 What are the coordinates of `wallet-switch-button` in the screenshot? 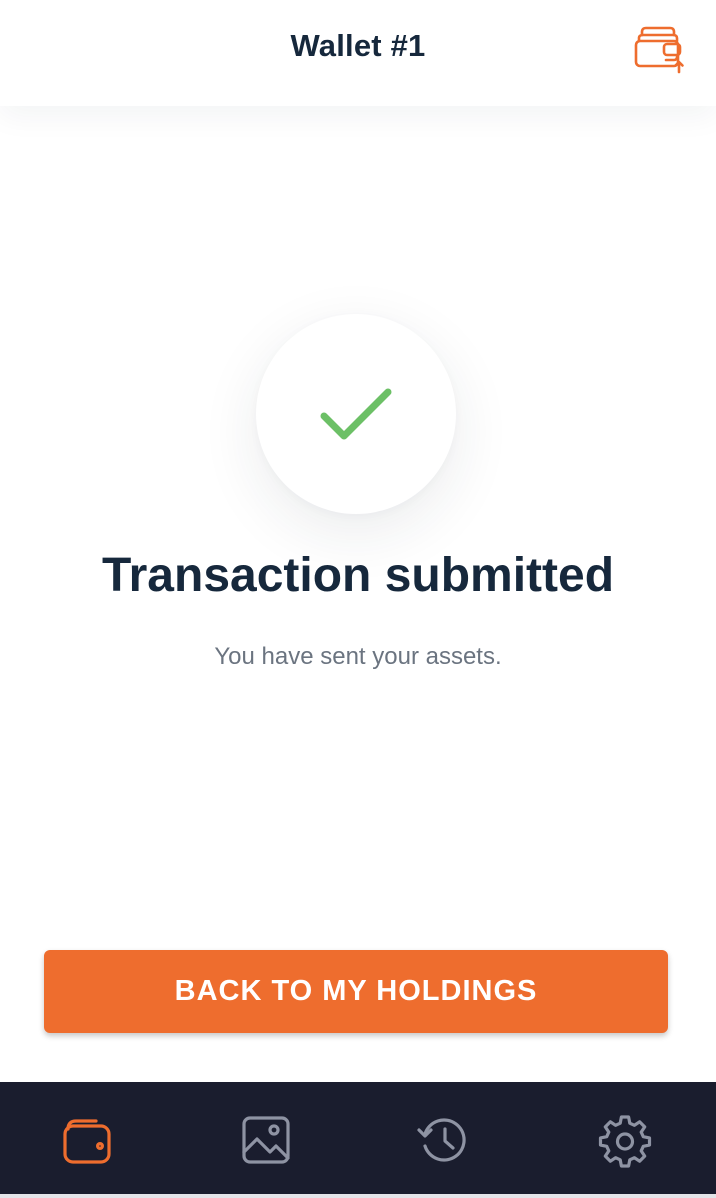 It's located at (659, 49).